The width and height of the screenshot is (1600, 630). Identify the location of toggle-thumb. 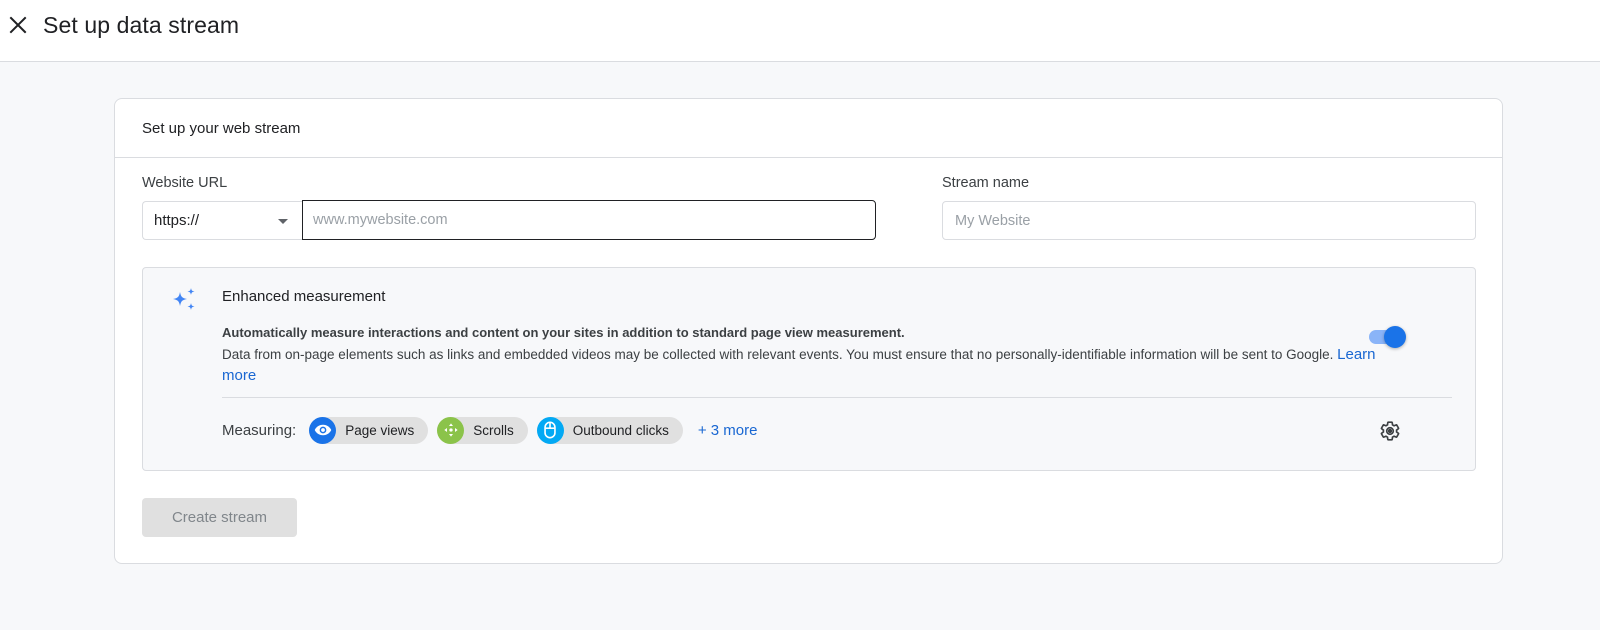
(1395, 337).